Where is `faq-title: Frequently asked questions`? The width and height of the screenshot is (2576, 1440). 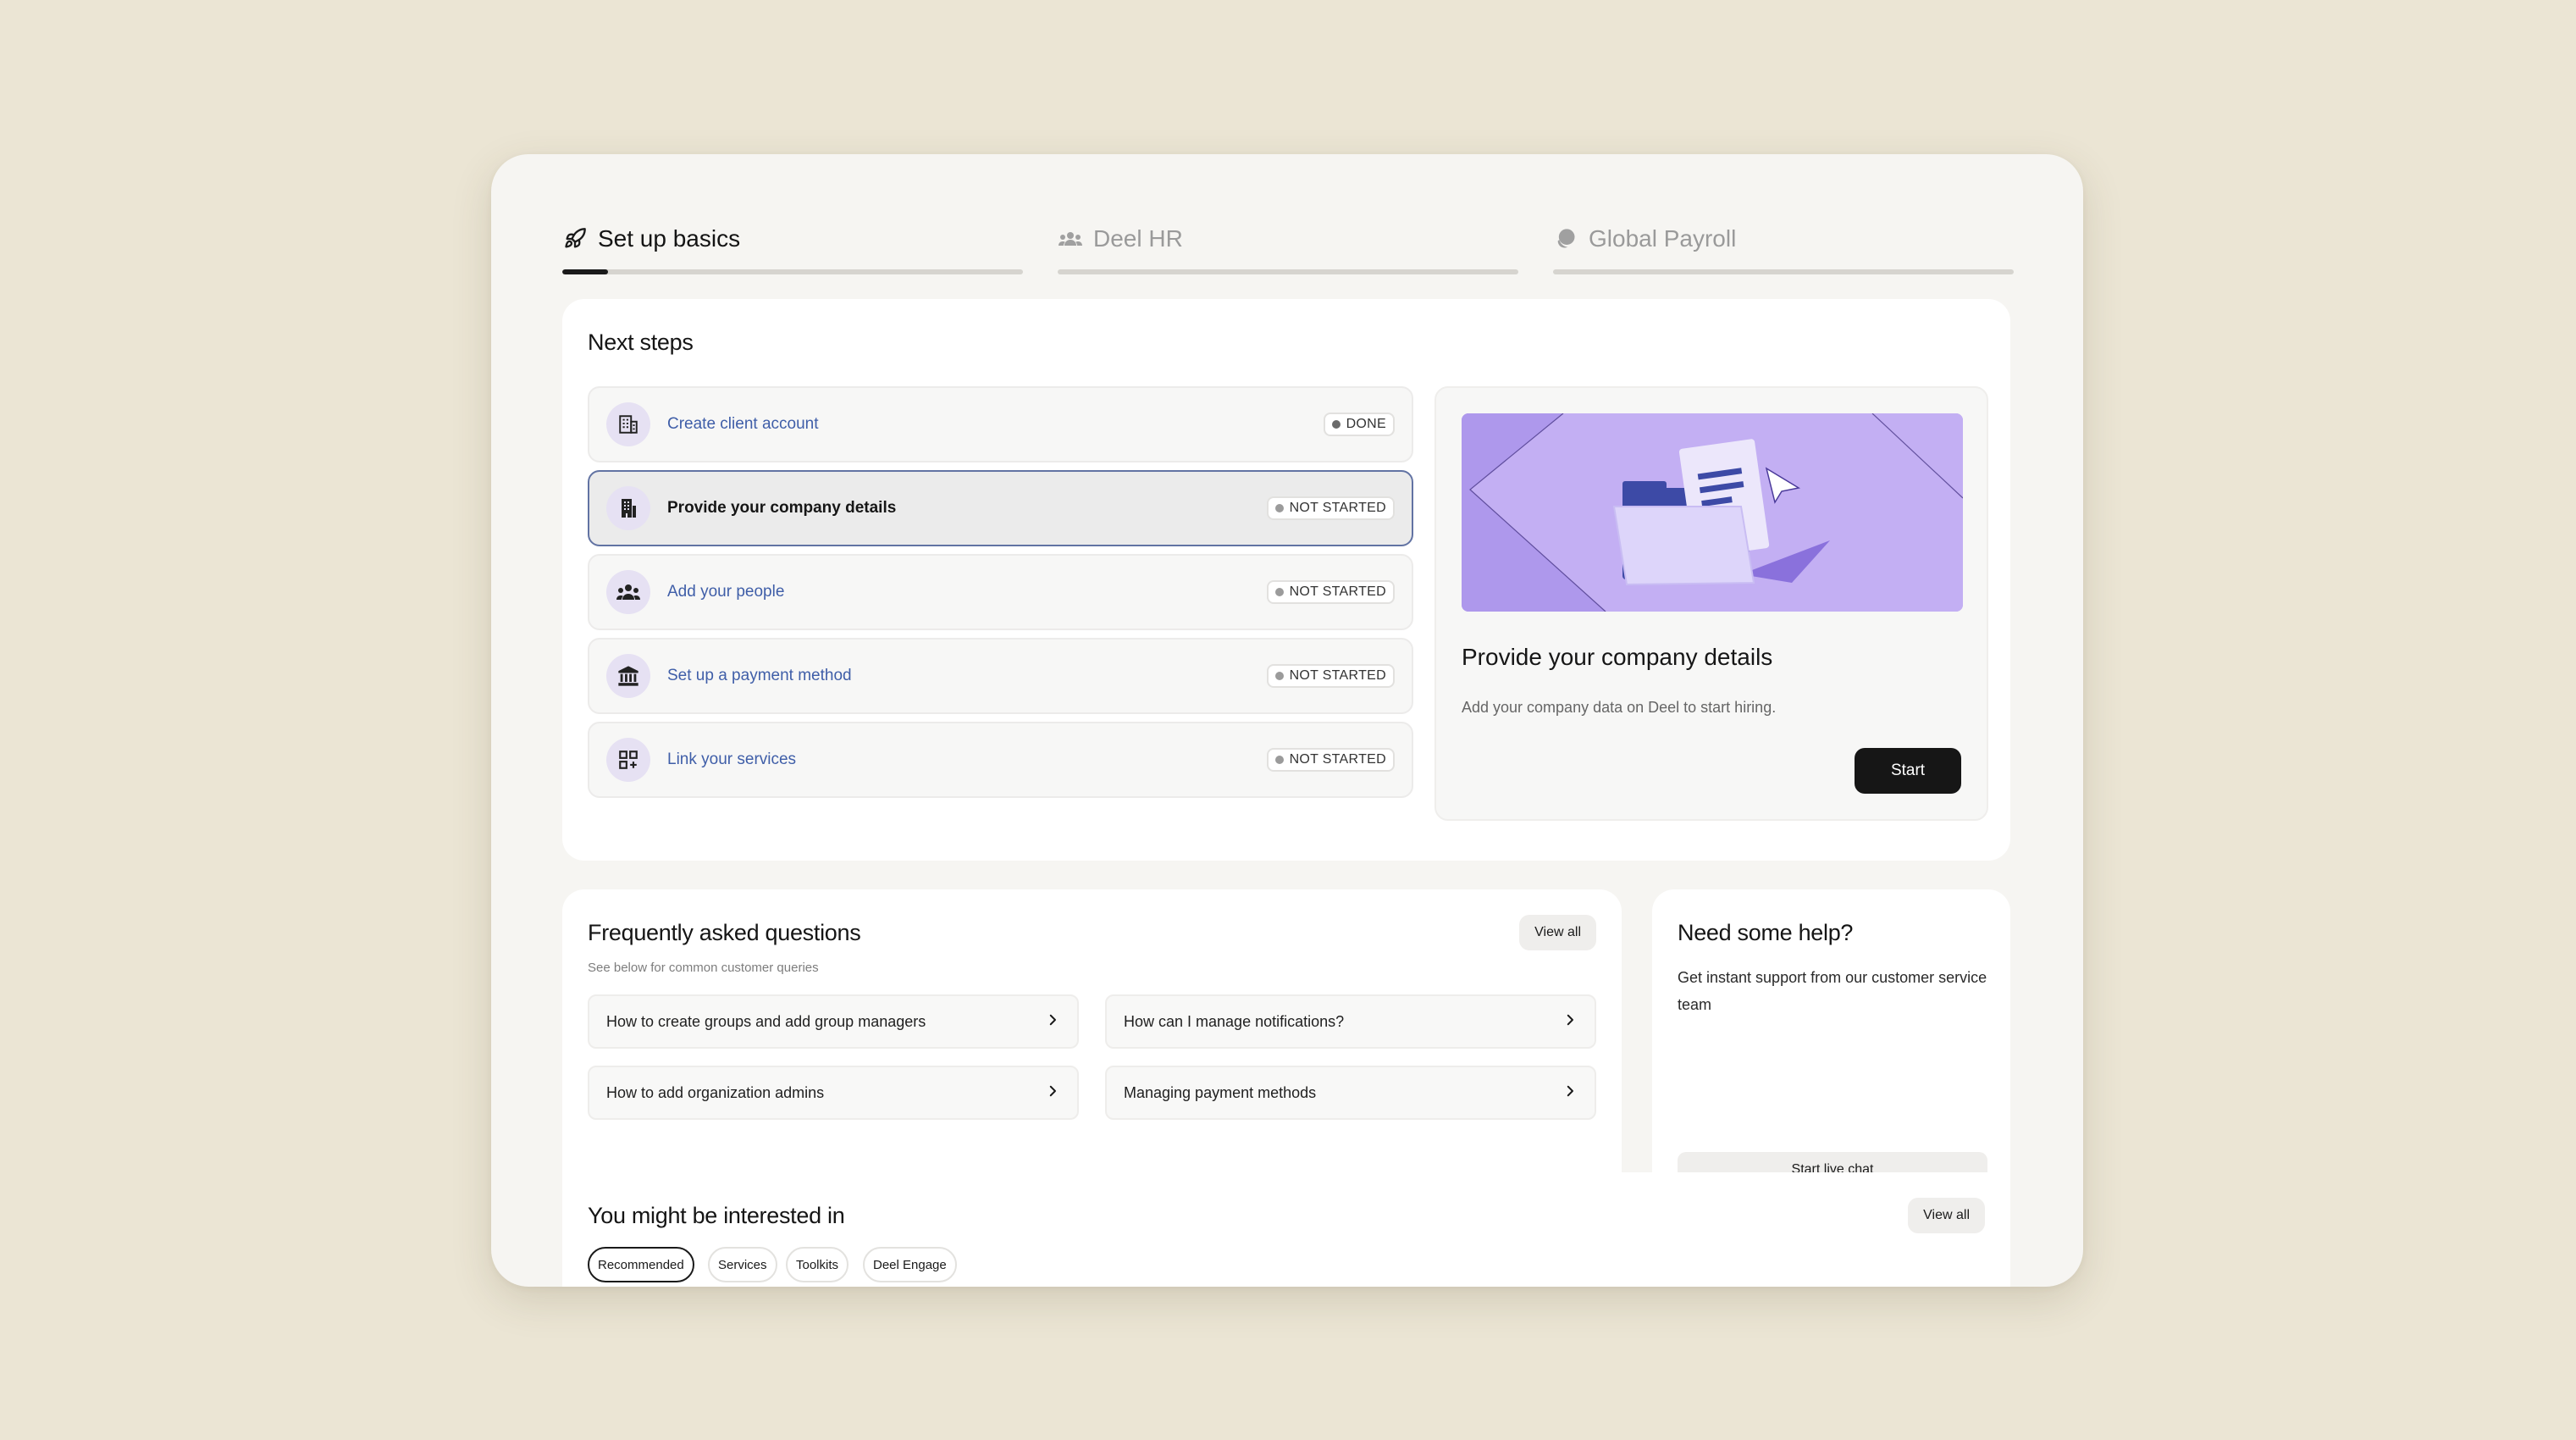 faq-title: Frequently asked questions is located at coordinates (724, 933).